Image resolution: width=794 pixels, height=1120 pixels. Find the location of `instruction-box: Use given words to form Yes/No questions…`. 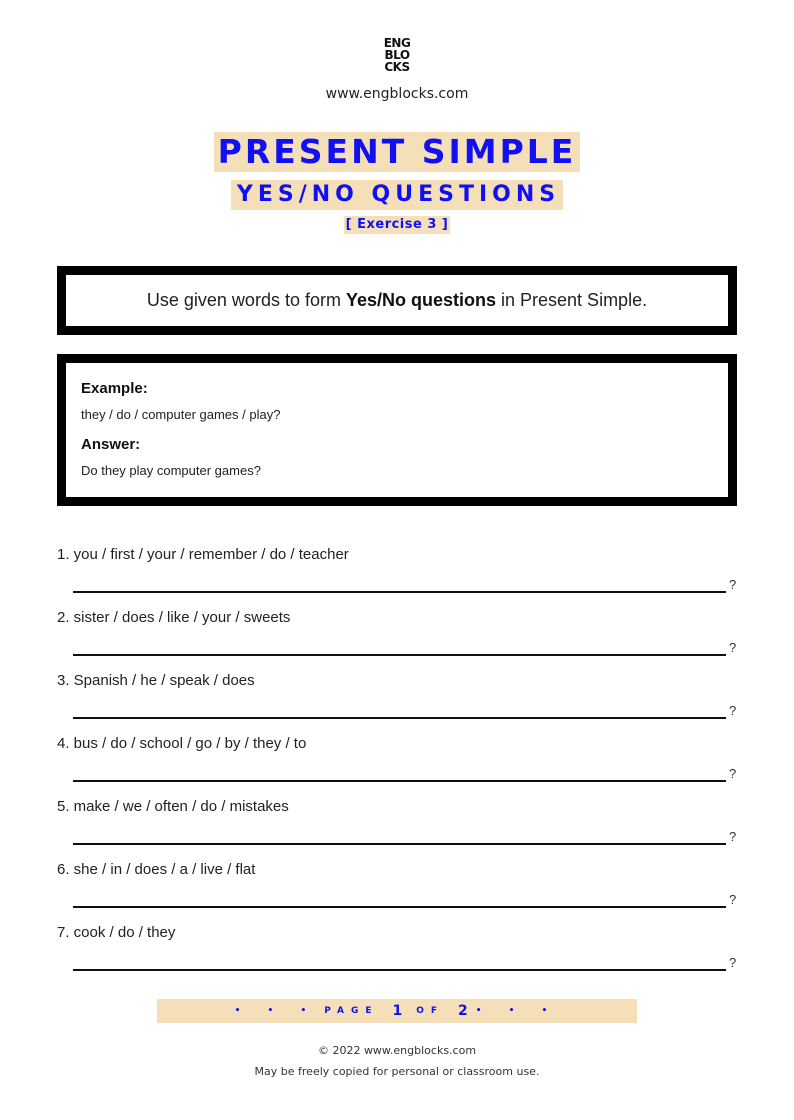

instruction-box: Use given words to form Yes/No questions… is located at coordinates (397, 300).